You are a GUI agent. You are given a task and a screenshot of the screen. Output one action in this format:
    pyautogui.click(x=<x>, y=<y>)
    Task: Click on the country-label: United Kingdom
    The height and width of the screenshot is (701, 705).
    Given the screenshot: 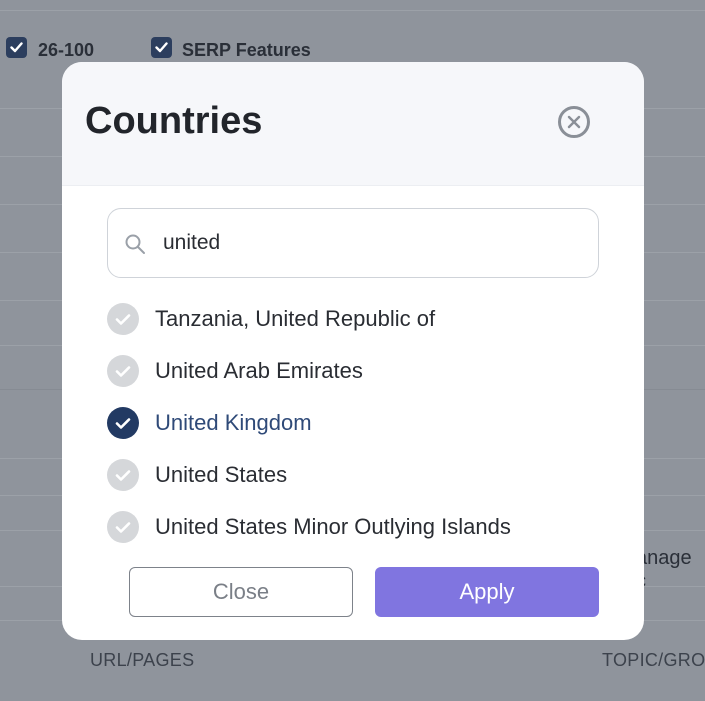 What is the action you would take?
    pyautogui.click(x=233, y=422)
    